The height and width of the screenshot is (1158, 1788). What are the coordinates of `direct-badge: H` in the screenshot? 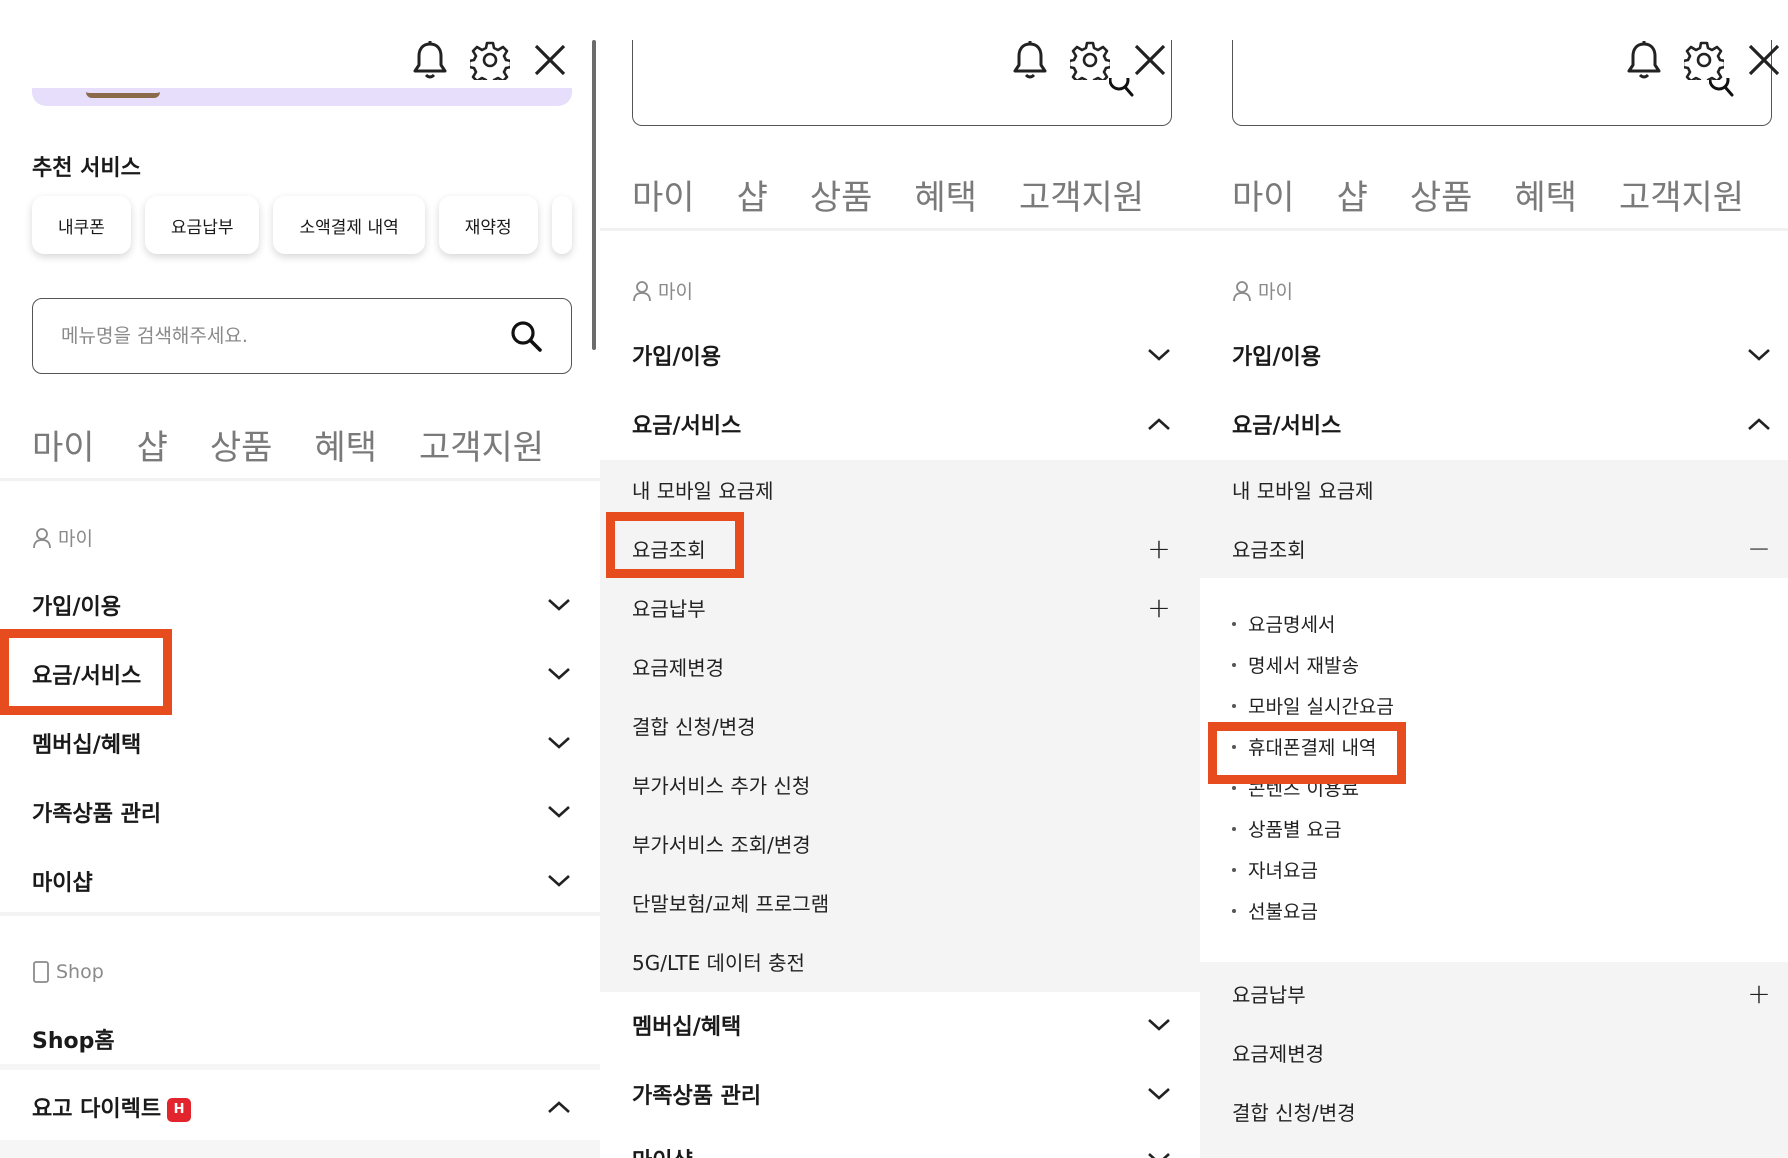 It's located at (179, 1110).